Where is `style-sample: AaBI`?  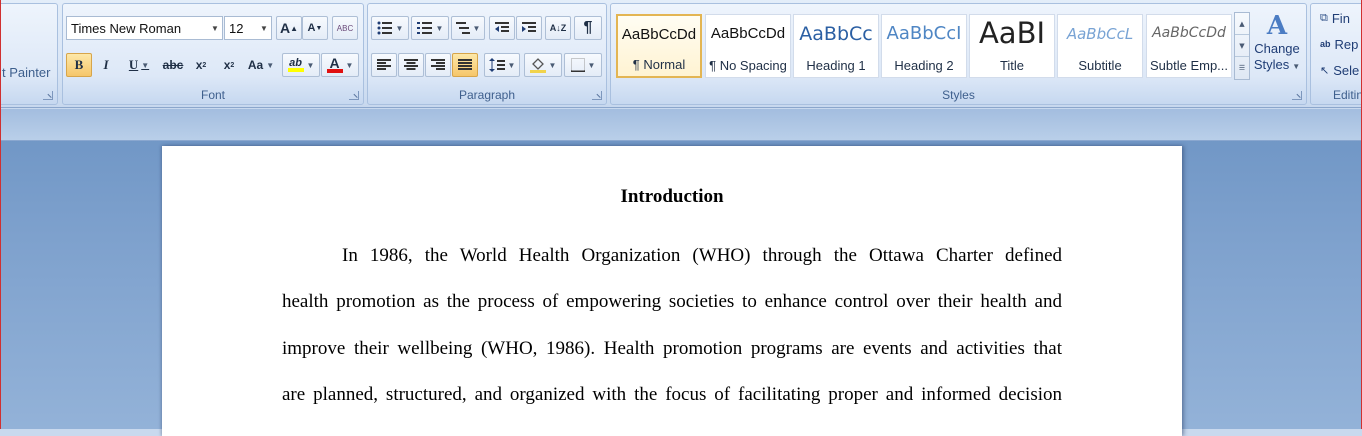
style-sample: AaBI is located at coordinates (1012, 33).